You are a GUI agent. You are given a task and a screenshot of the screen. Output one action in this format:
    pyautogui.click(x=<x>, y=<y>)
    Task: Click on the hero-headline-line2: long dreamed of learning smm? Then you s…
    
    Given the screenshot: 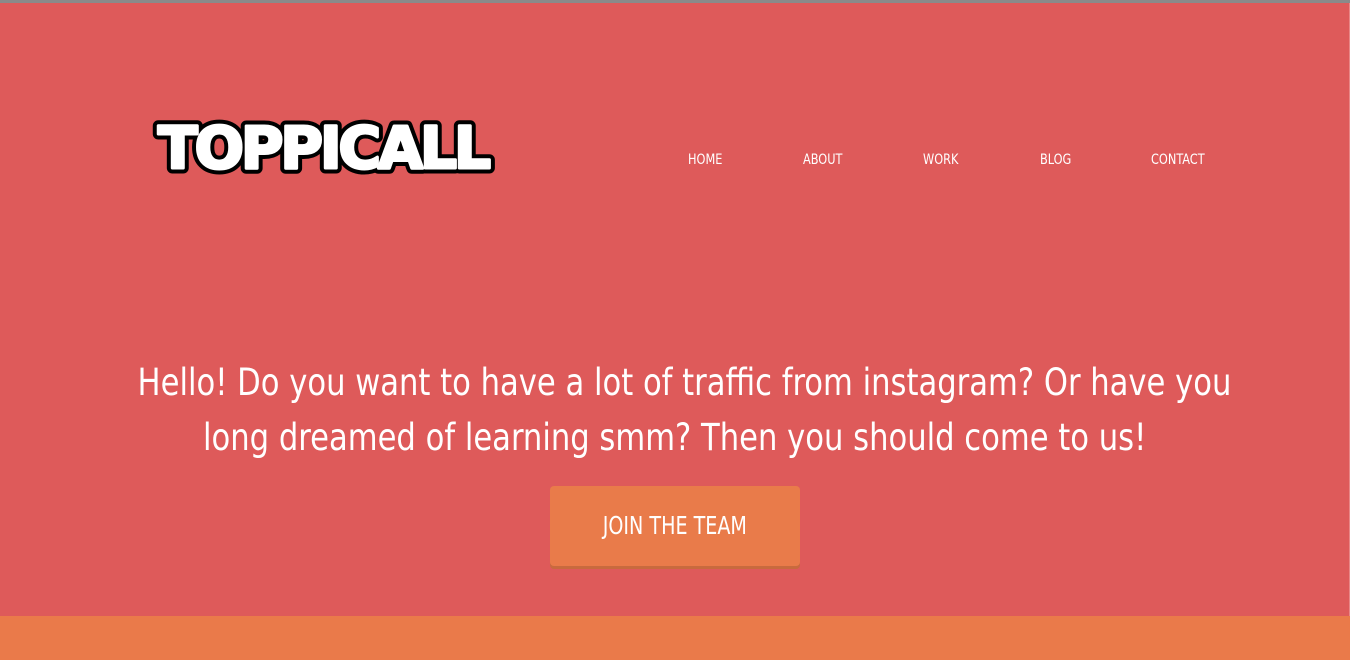 What is the action you would take?
    pyautogui.click(x=675, y=437)
    